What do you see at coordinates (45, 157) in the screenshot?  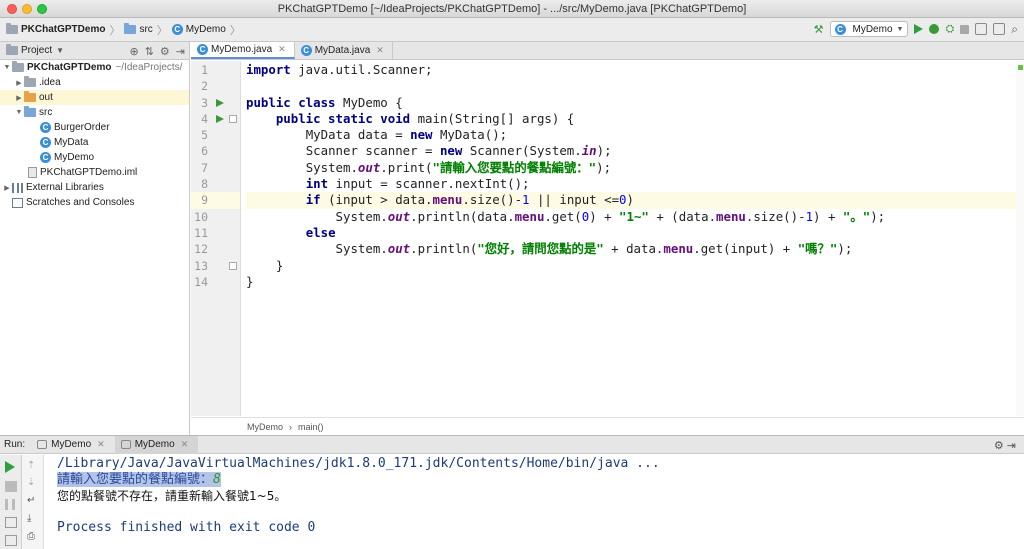 I see `java-class-icon: C` at bounding box center [45, 157].